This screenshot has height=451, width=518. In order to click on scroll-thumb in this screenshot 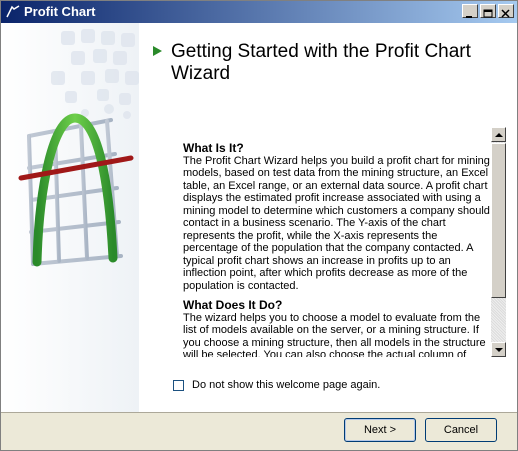, I will do `click(498, 220)`.